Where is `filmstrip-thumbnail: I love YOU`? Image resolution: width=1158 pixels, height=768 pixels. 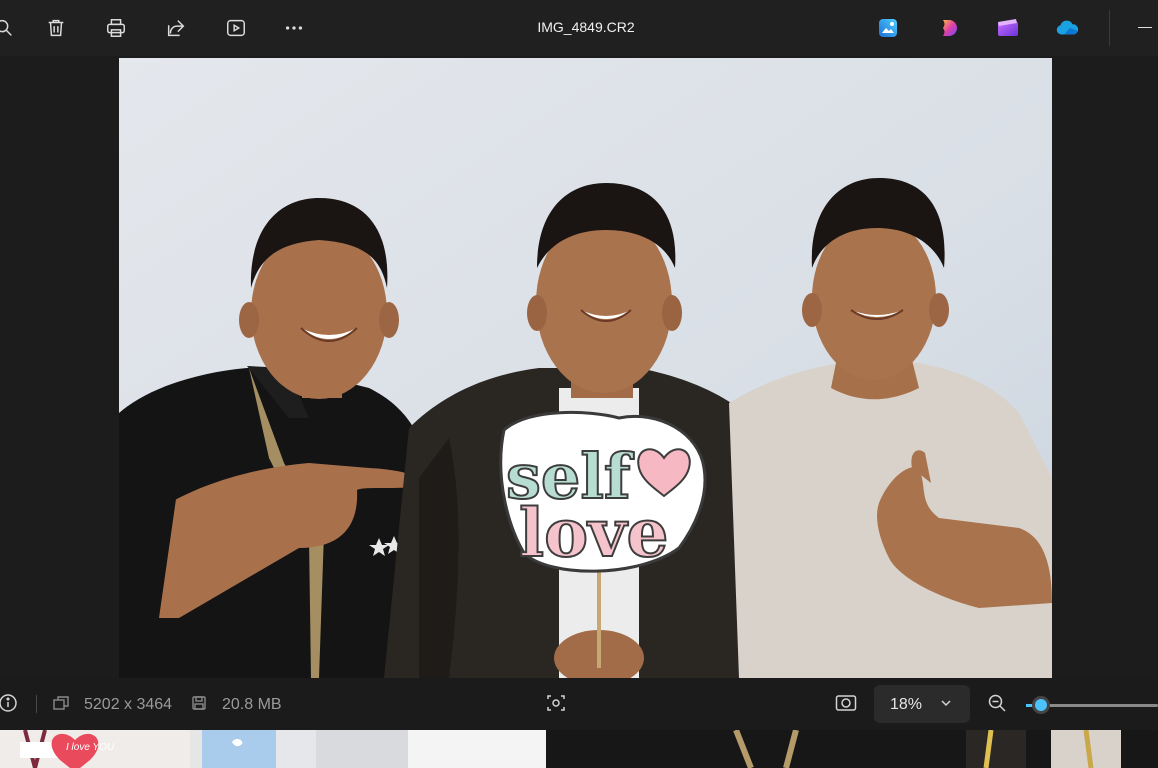 filmstrip-thumbnail: I love YOU is located at coordinates (95, 749).